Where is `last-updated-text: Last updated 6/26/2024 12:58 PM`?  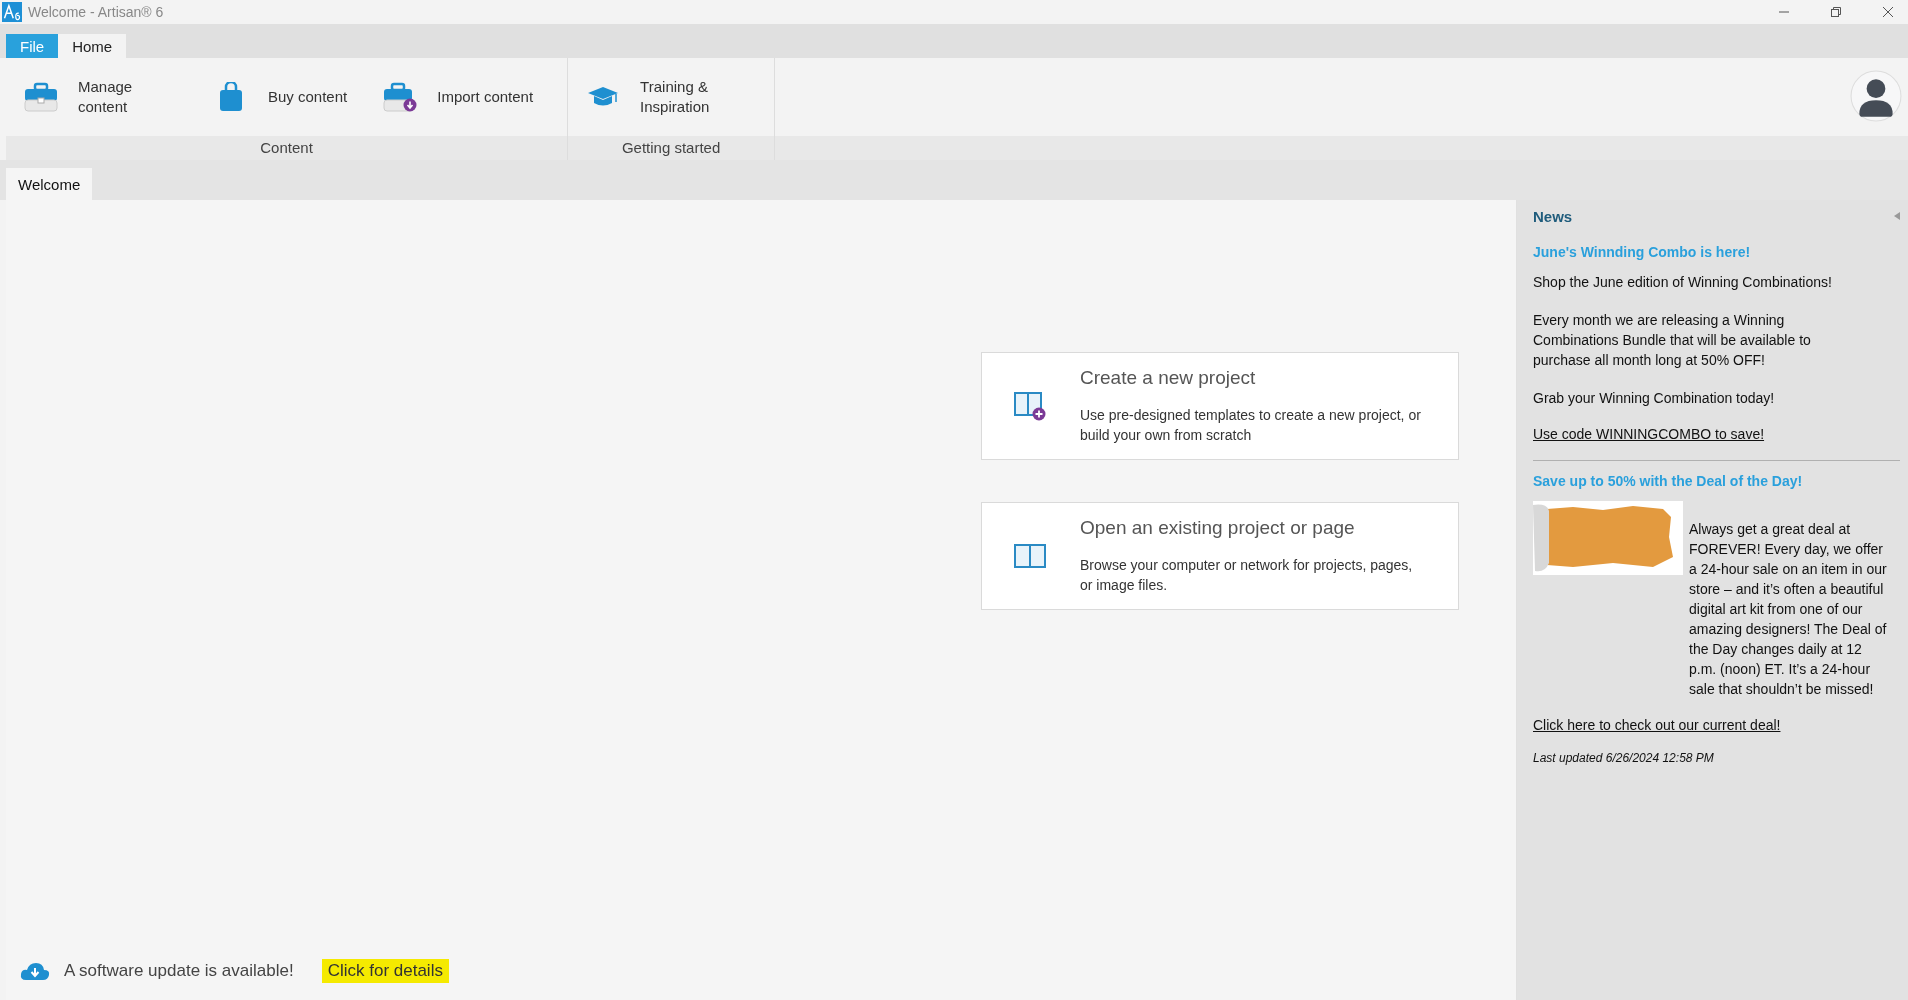
last-updated-text: Last updated 6/26/2024 12:58 PM is located at coordinates (1624, 758).